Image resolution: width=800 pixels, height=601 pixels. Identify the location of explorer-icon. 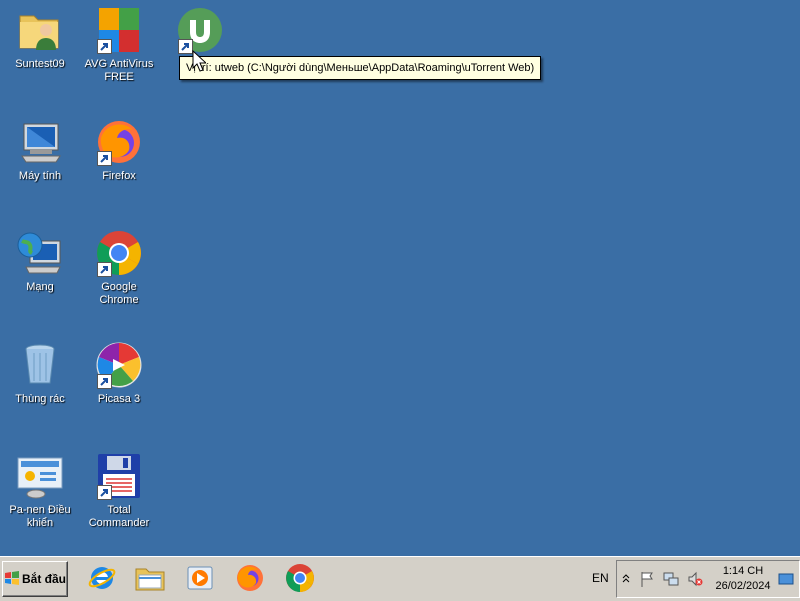
(150, 579).